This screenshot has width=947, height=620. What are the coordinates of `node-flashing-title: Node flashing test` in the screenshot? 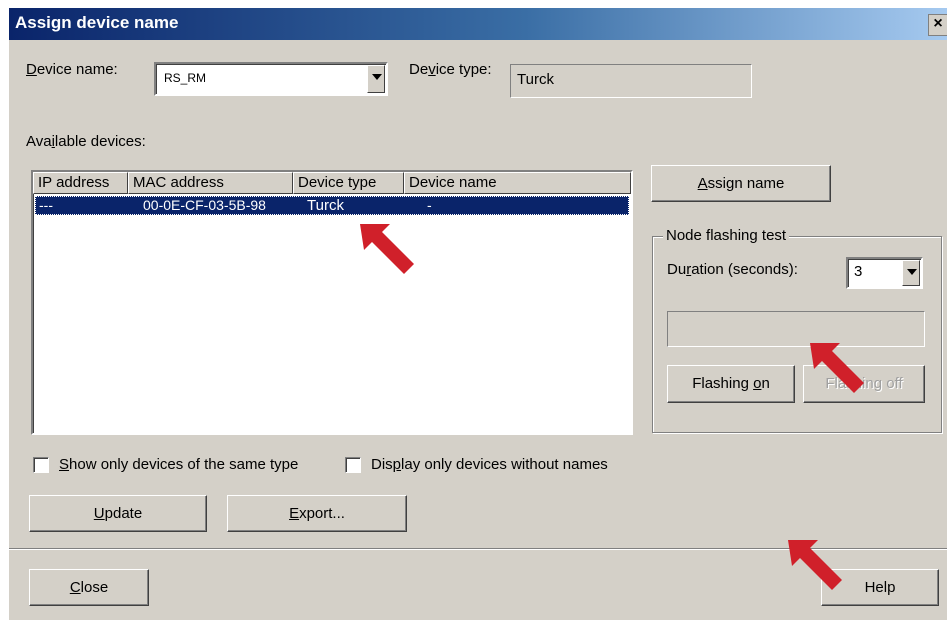 It's located at (726, 235).